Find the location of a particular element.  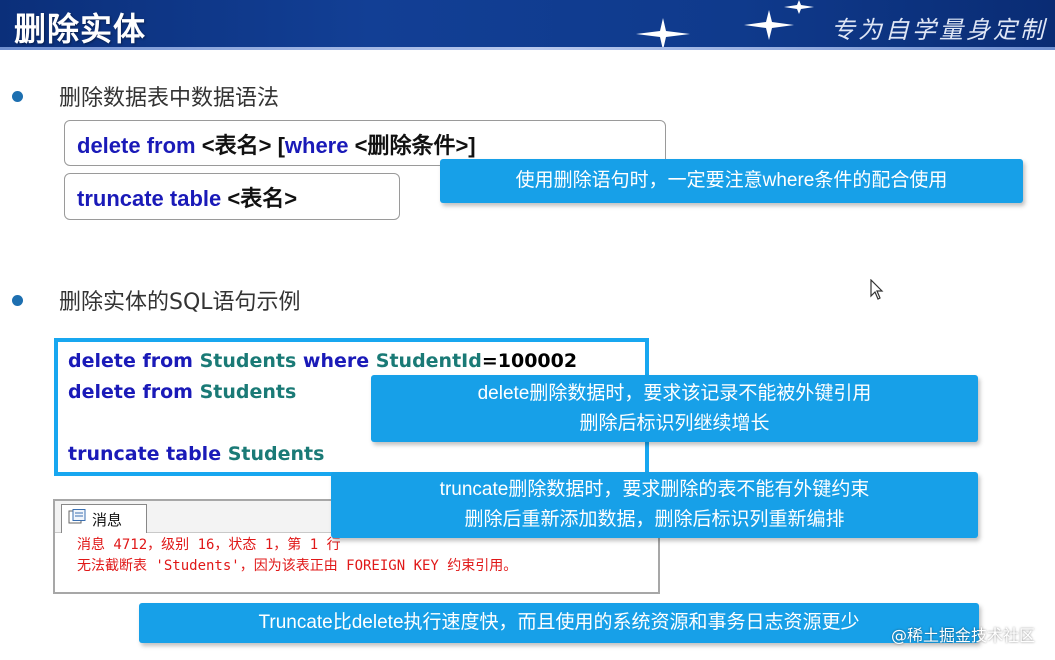

syntax-condition: <删除条件>] is located at coordinates (415, 145).